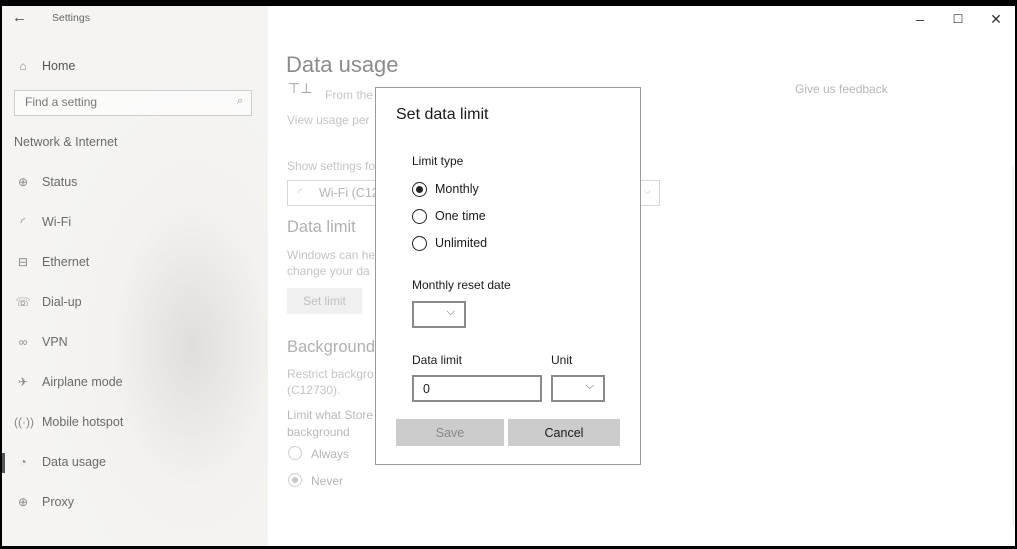 This screenshot has height=549, width=1017. I want to click on radio-unlimited: Unlimited, so click(449, 243).